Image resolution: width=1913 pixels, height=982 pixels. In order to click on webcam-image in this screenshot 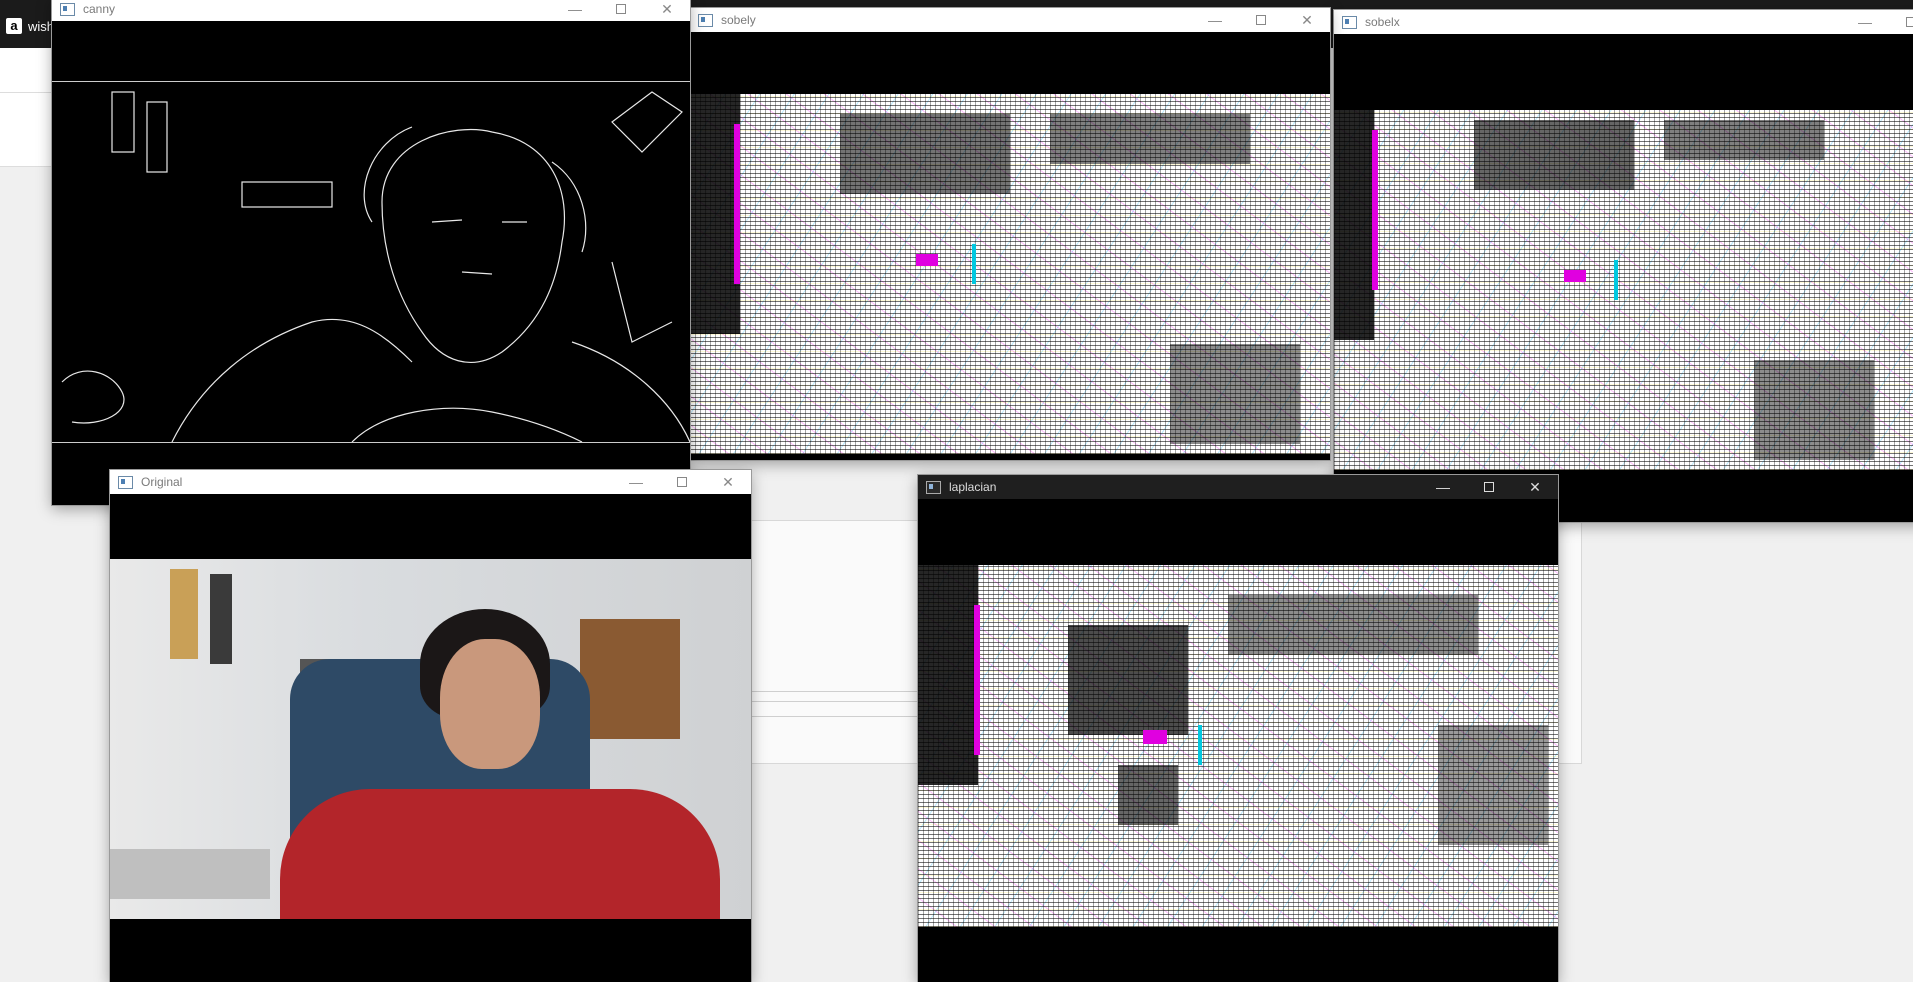, I will do `click(430, 739)`.